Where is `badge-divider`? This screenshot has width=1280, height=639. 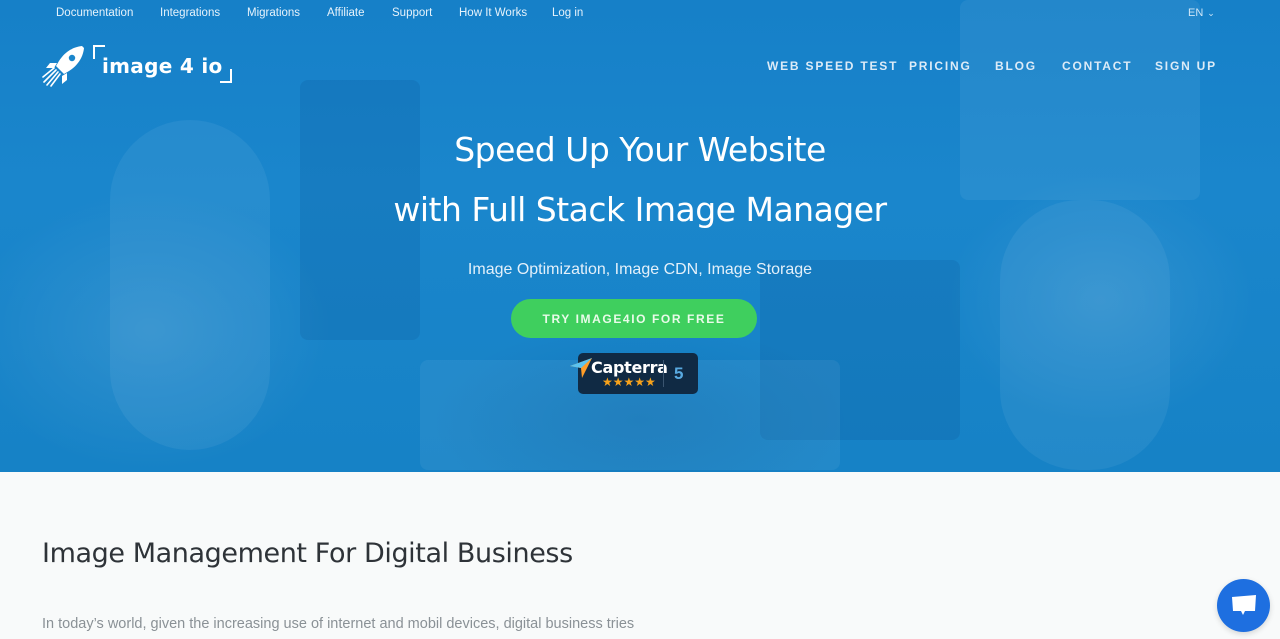
badge-divider is located at coordinates (663, 373).